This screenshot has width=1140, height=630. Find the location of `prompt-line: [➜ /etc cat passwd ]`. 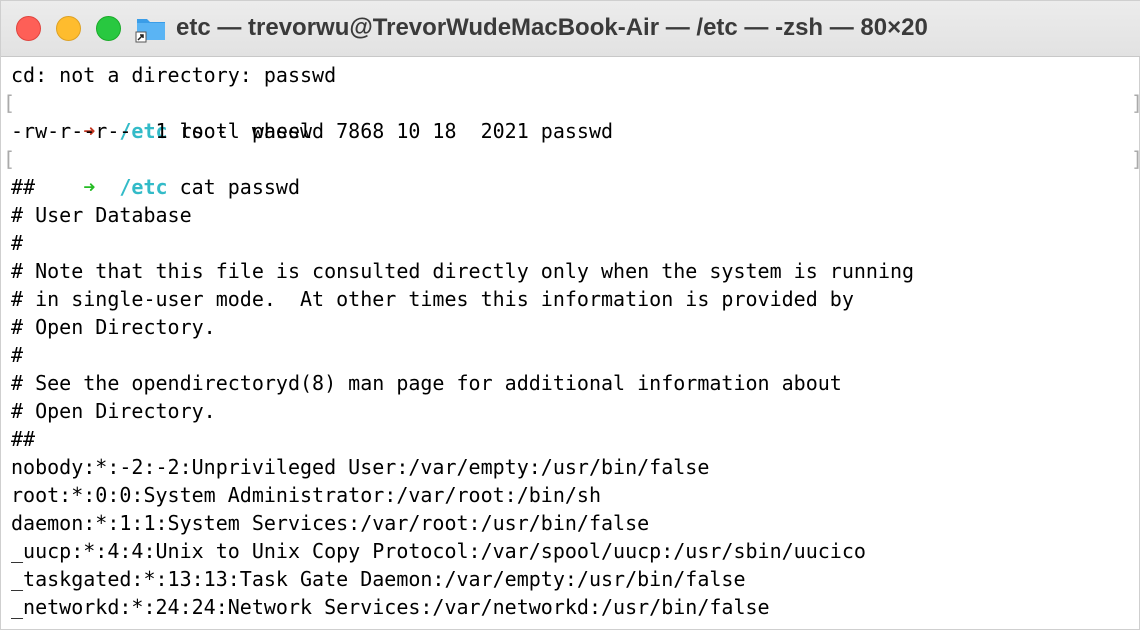

prompt-line: [➜ /etc cat passwd ] is located at coordinates (571, 172).